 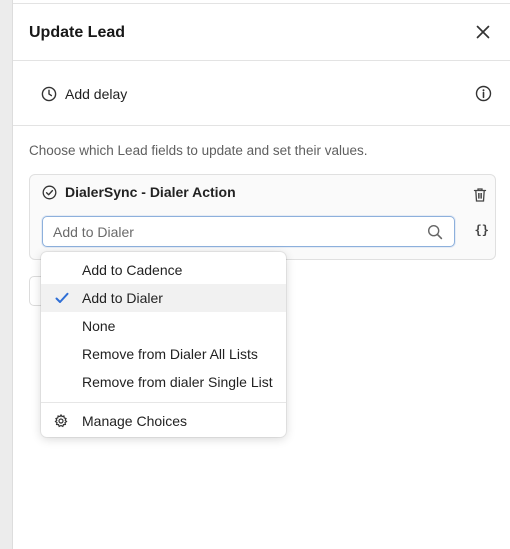 I want to click on panel-header: Update Lead, so click(x=261, y=32).